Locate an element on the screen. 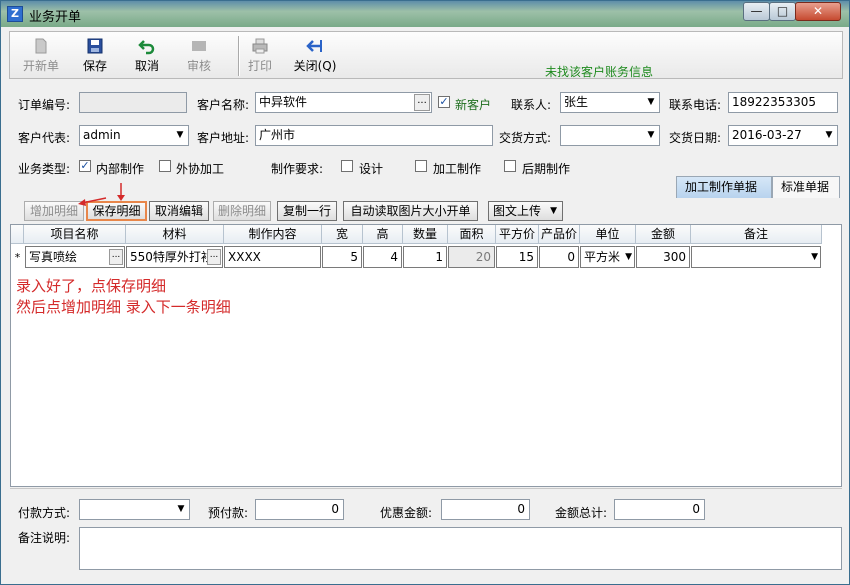  cancel-edit-button: 取消编辑 is located at coordinates (179, 211).